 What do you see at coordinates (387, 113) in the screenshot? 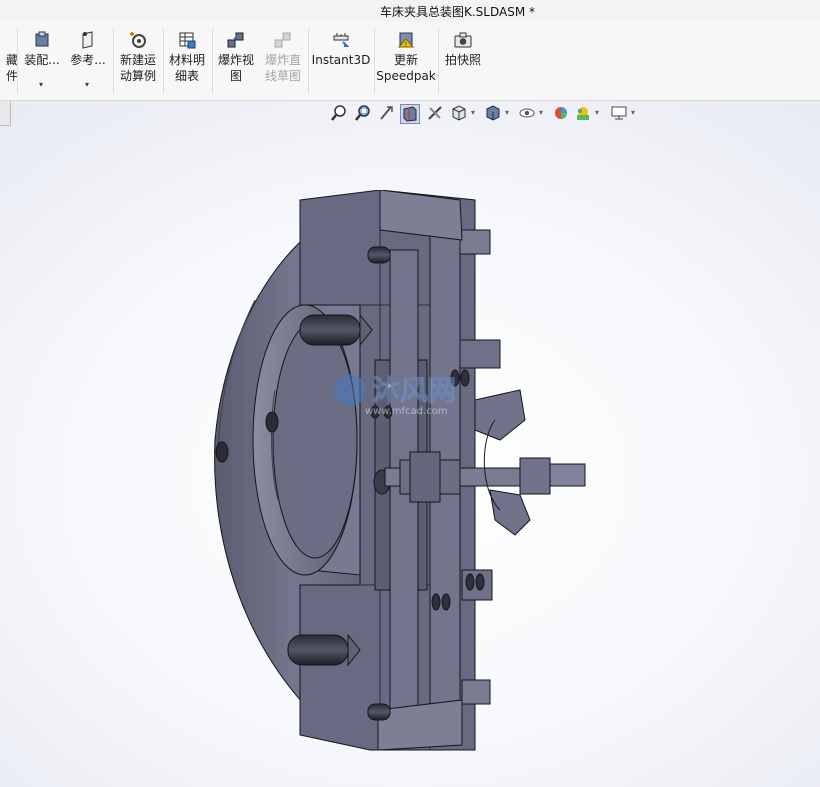
I see `previous-view-icon` at bounding box center [387, 113].